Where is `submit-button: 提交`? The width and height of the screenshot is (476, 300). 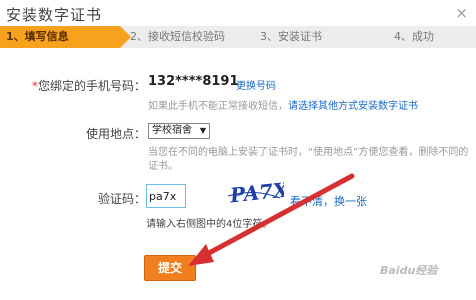 submit-button: 提交 is located at coordinates (170, 268).